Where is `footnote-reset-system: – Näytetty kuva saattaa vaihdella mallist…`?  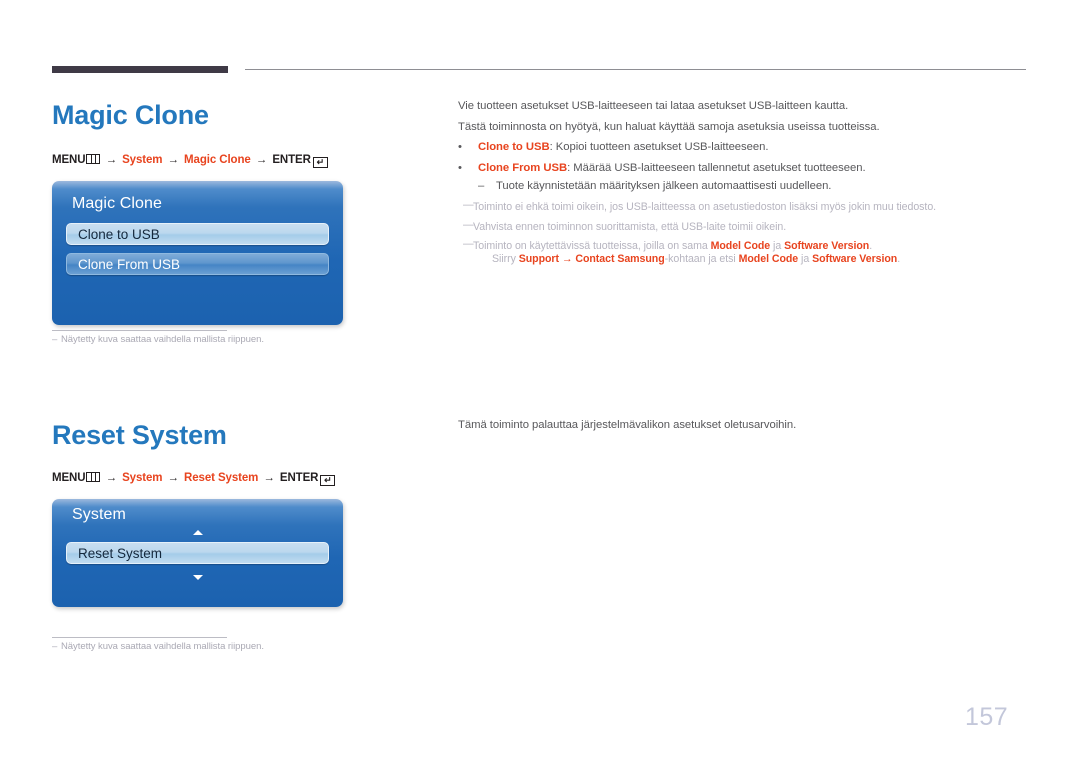 footnote-reset-system: – Näytetty kuva saattaa vaihdella mallist… is located at coordinates (158, 646).